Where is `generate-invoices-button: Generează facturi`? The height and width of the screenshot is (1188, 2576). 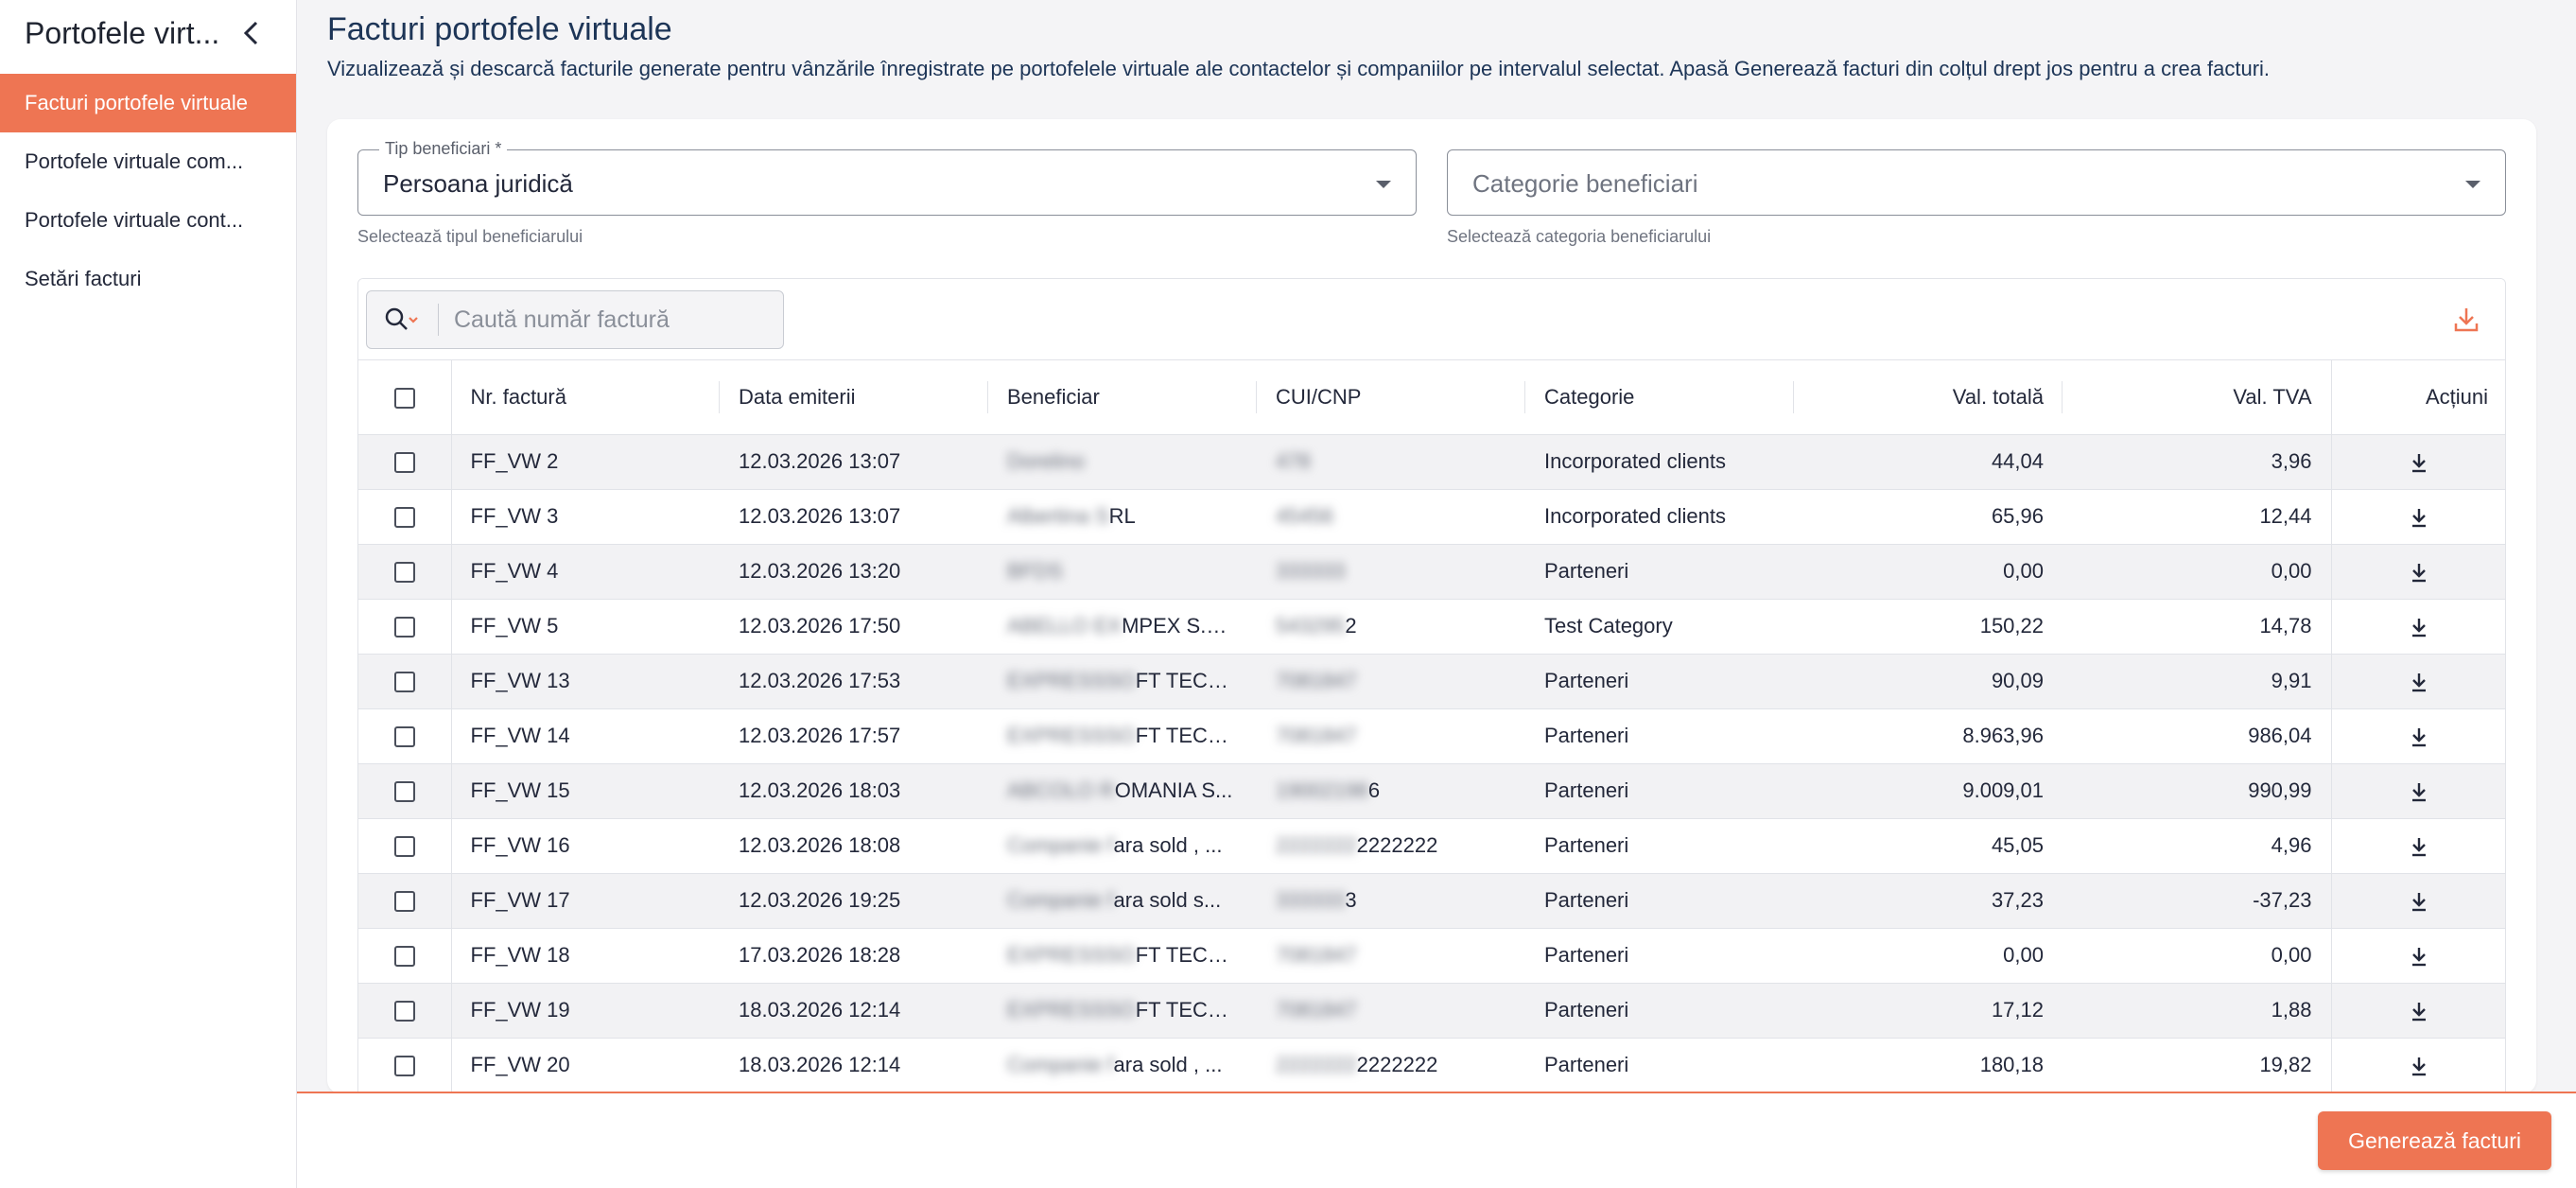 generate-invoices-button: Generează facturi is located at coordinates (2434, 1140).